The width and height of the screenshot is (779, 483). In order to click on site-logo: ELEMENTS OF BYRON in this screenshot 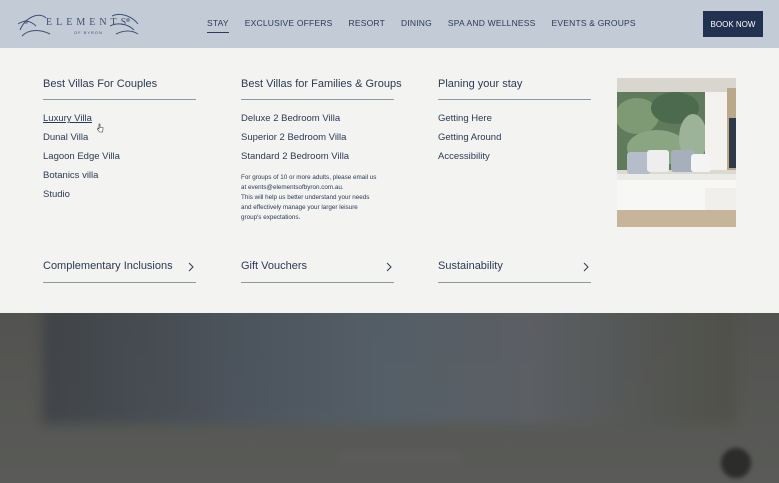, I will do `click(78, 24)`.